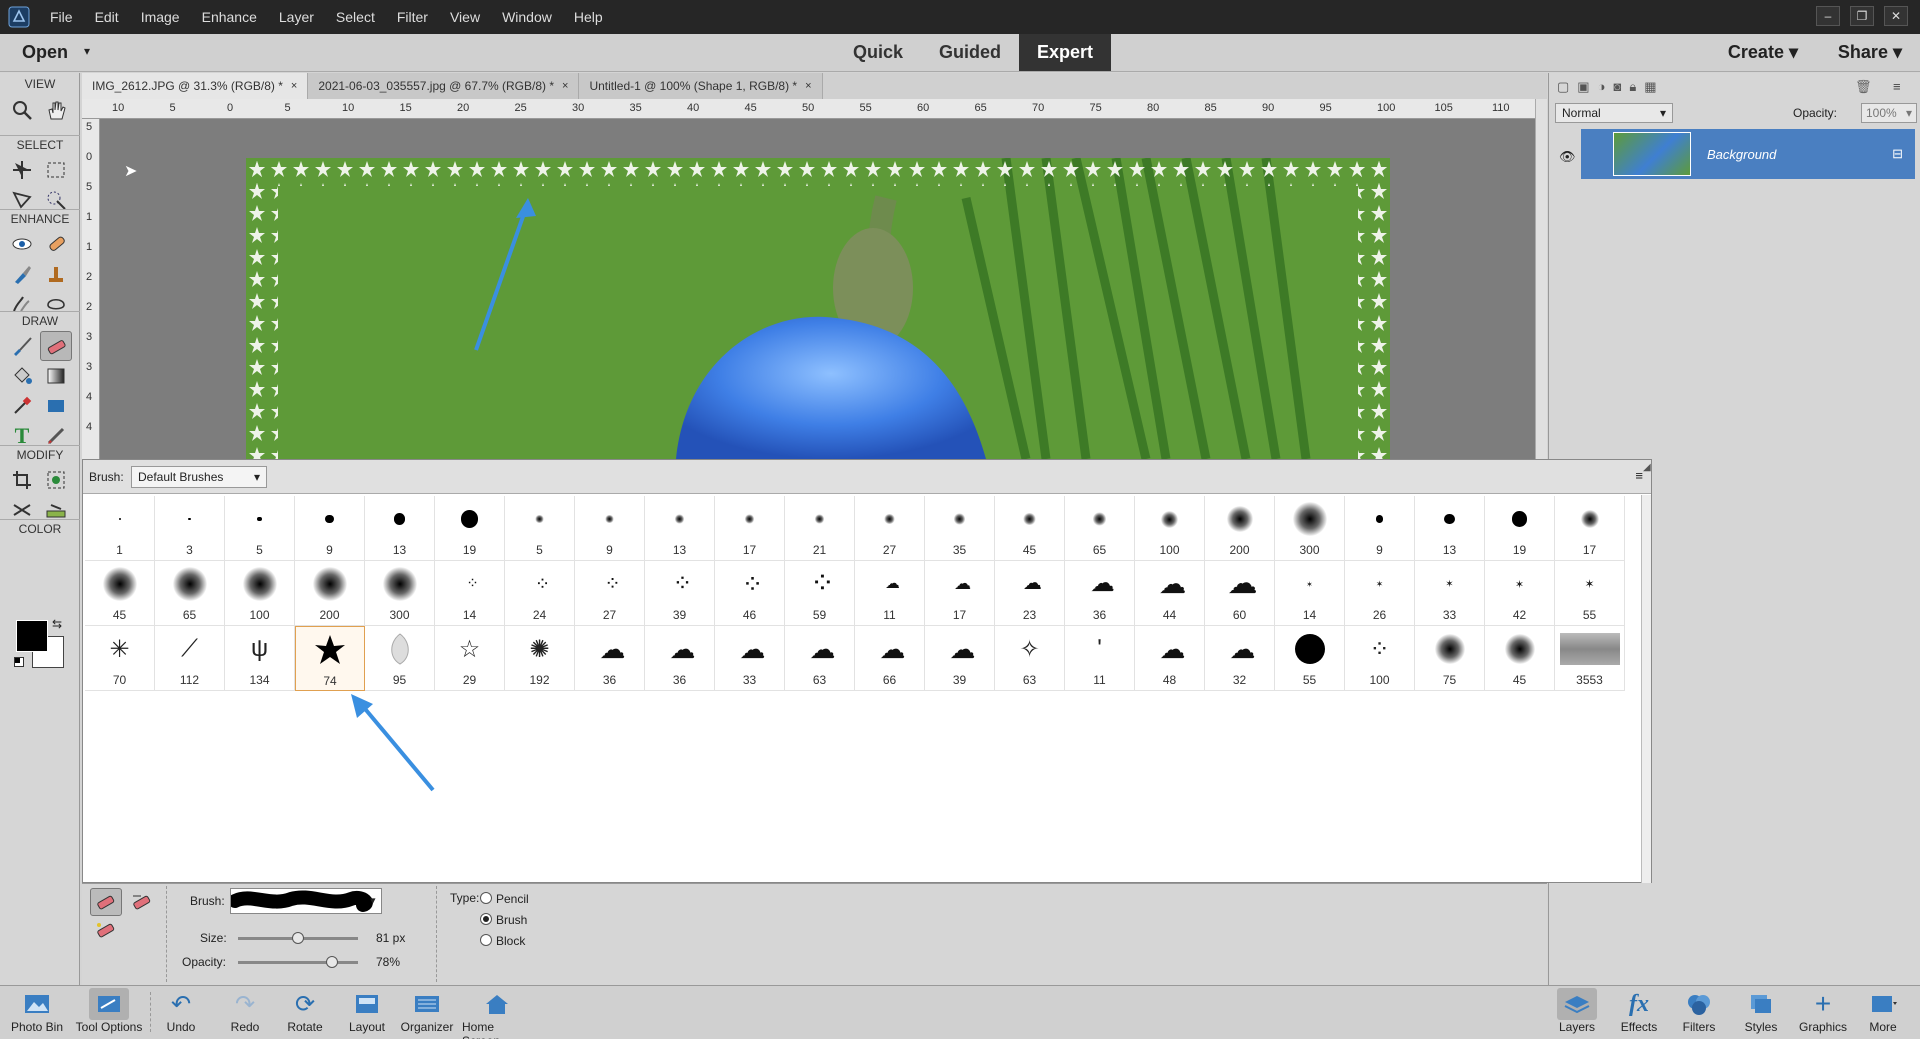 This screenshot has height=1039, width=1920. Describe the element at coordinates (22, 376) in the screenshot. I see `paint-bucket-tool-icon` at that location.